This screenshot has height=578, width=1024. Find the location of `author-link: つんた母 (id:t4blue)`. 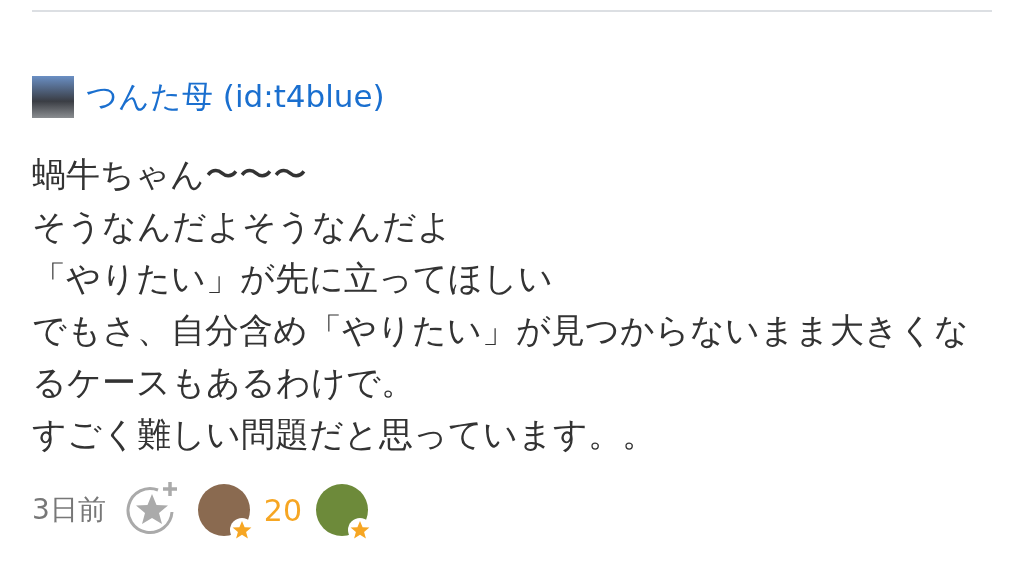

author-link: つんた母 (id:t4blue) is located at coordinates (235, 97).